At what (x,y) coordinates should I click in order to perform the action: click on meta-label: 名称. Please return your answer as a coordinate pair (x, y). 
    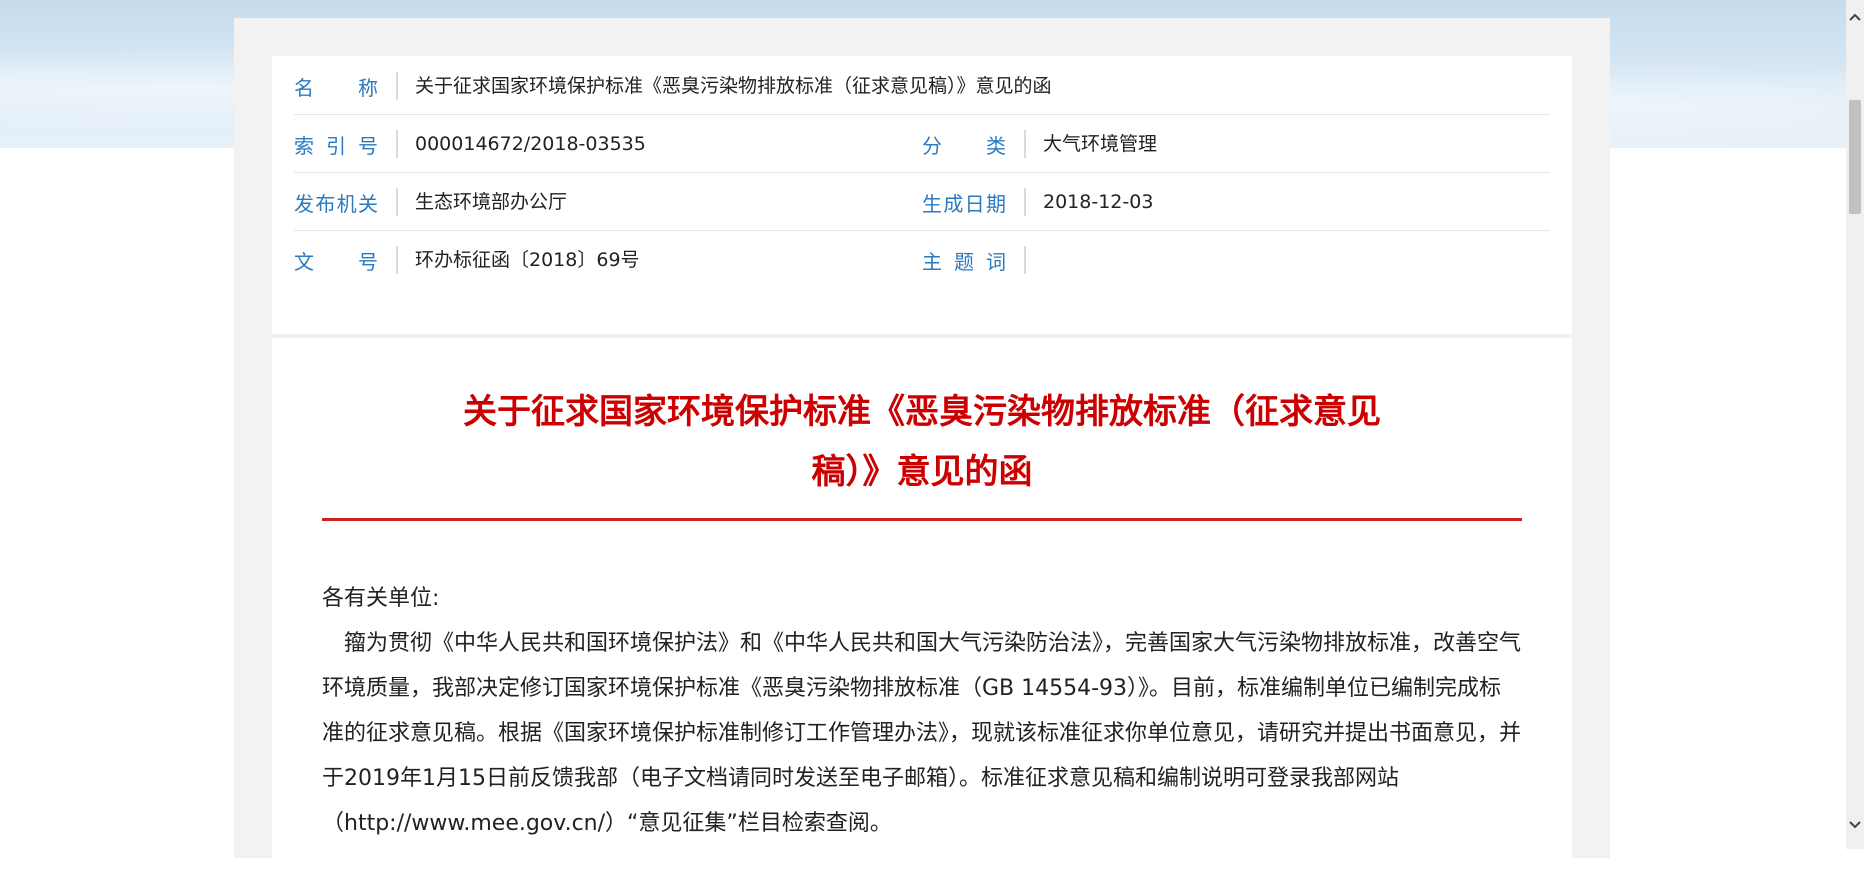
    Looking at the image, I should click on (336, 88).